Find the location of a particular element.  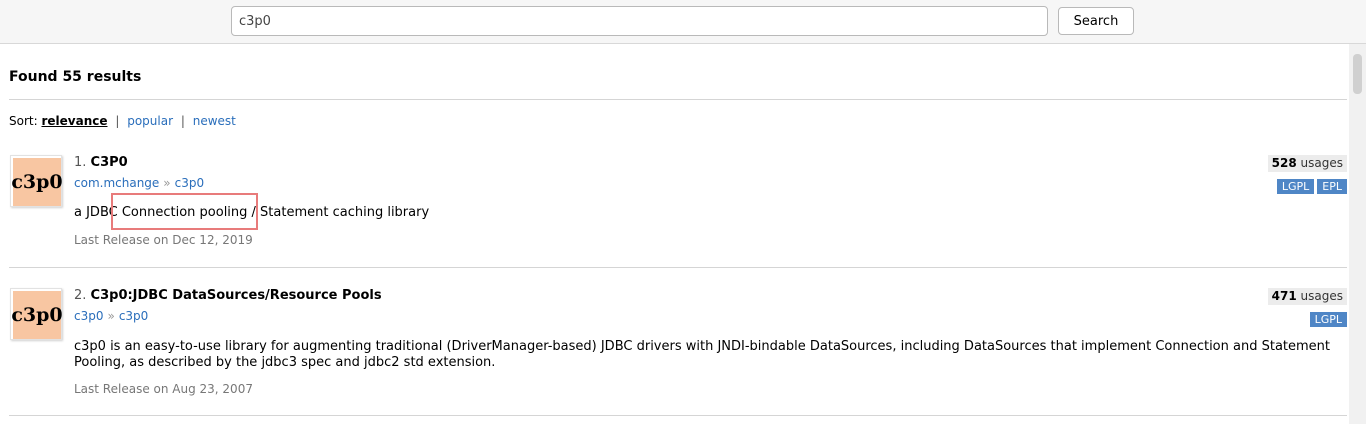

usages-badge: 471 usages is located at coordinates (1307, 296).